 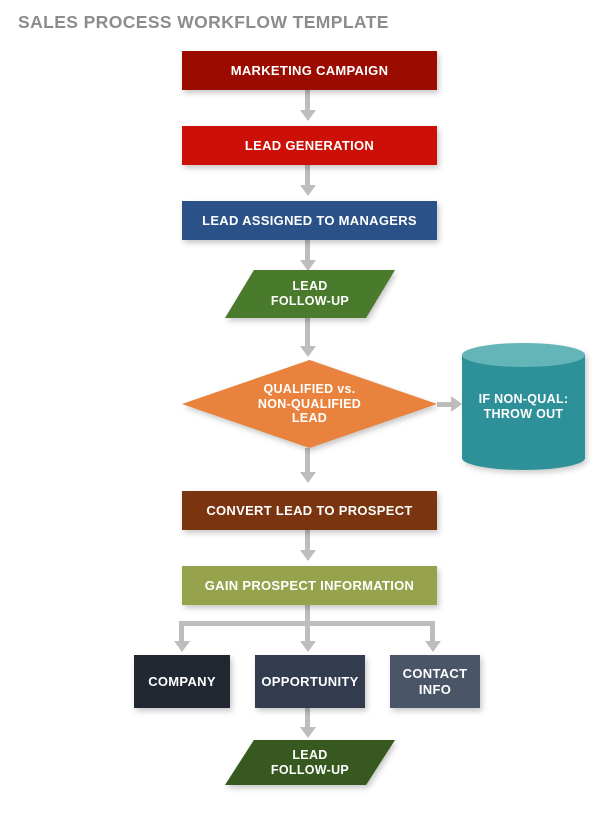 I want to click on node-throw-out-line2: THROW OUT, so click(x=523, y=413).